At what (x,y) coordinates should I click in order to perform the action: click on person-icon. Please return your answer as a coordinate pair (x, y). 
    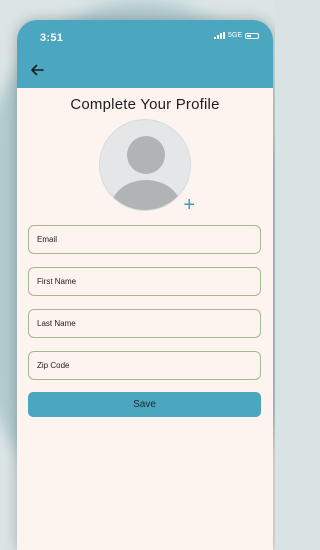
    Looking at the image, I should click on (145, 165).